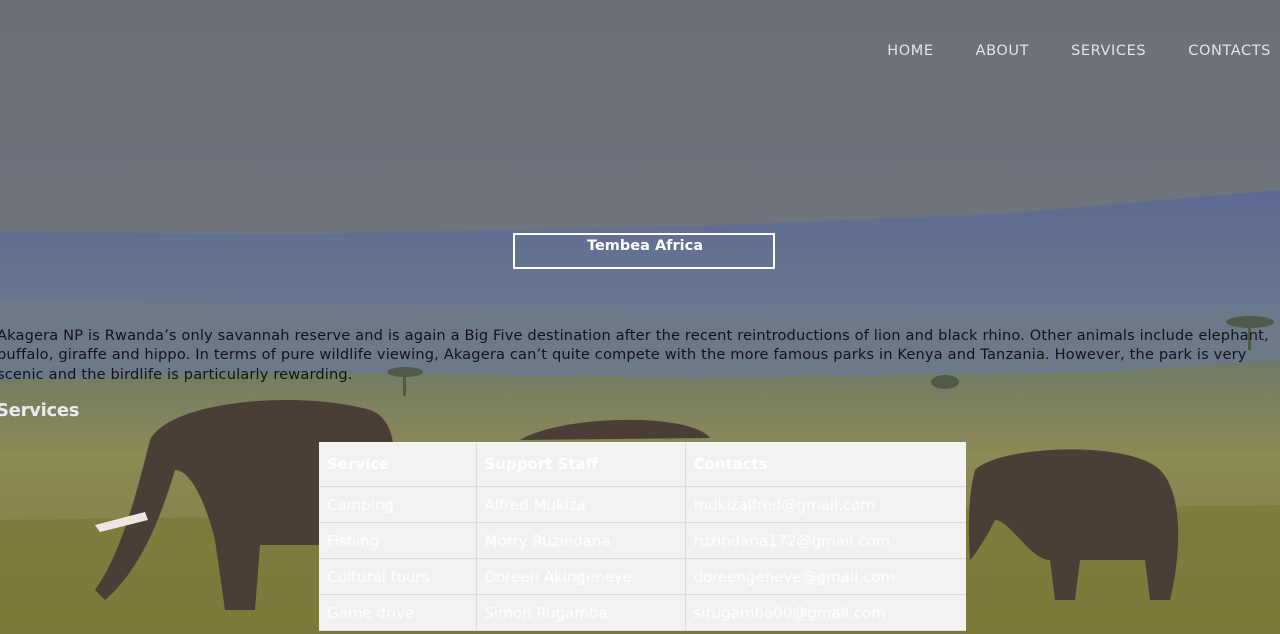 Image resolution: width=1280 pixels, height=634 pixels. I want to click on main-nav: HOME ABOUT SERVICES CONTACTS, so click(1083, 51).